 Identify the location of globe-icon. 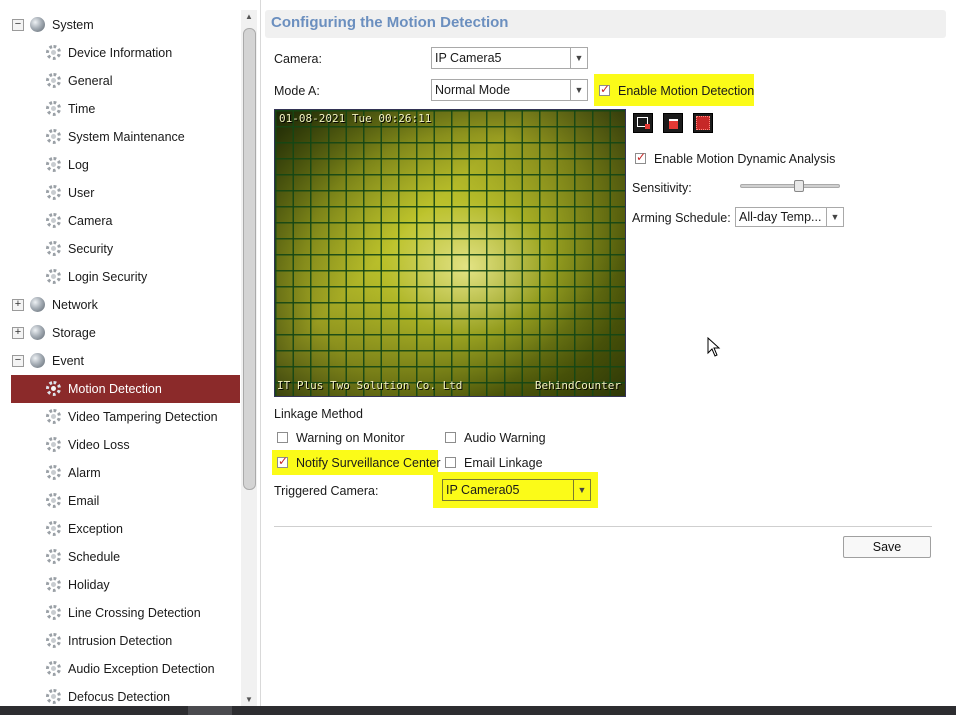
(37, 360).